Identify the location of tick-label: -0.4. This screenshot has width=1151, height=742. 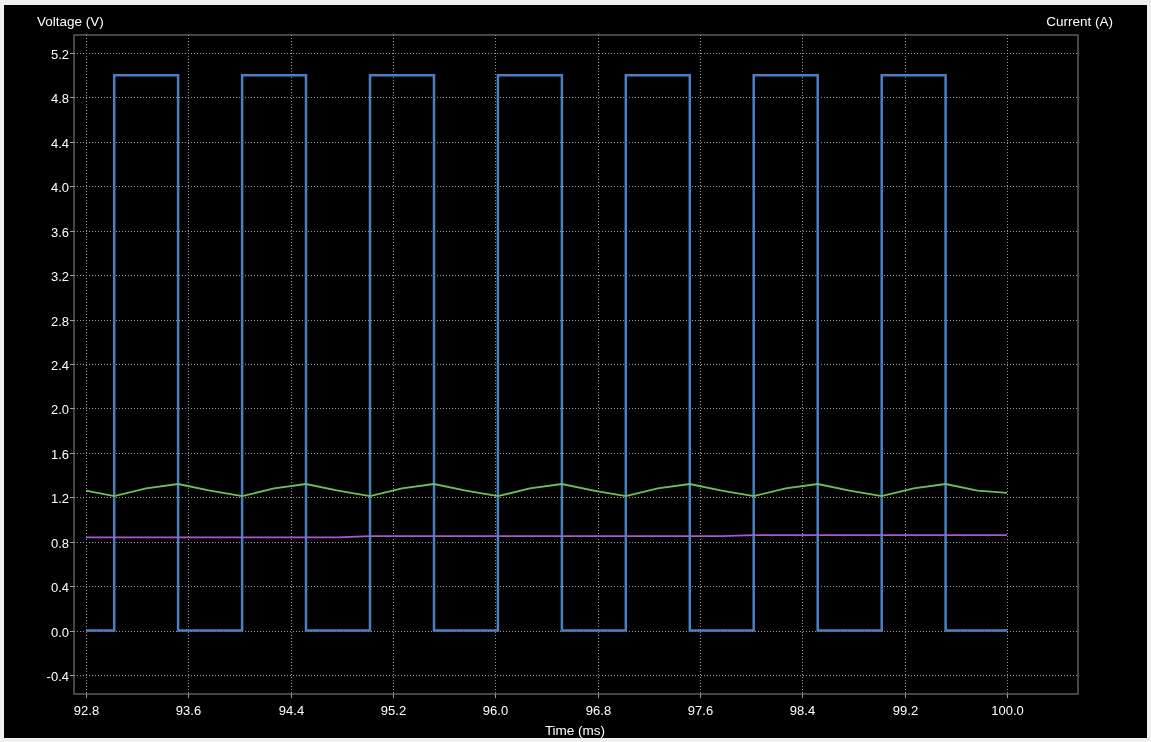
(57, 676).